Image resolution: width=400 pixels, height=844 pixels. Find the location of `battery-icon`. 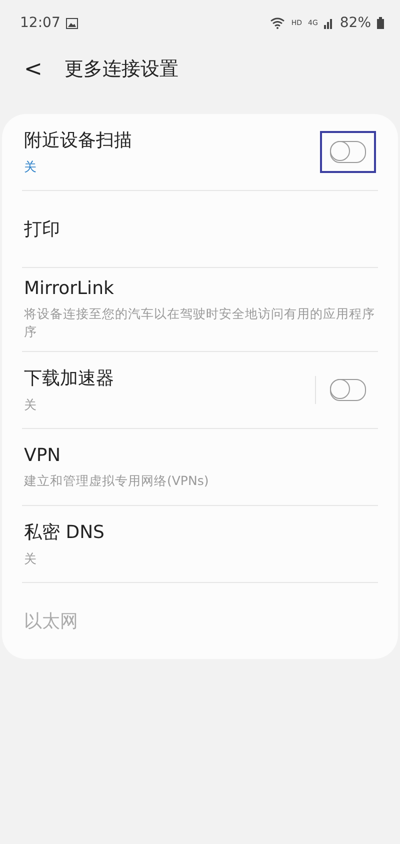

battery-icon is located at coordinates (380, 23).